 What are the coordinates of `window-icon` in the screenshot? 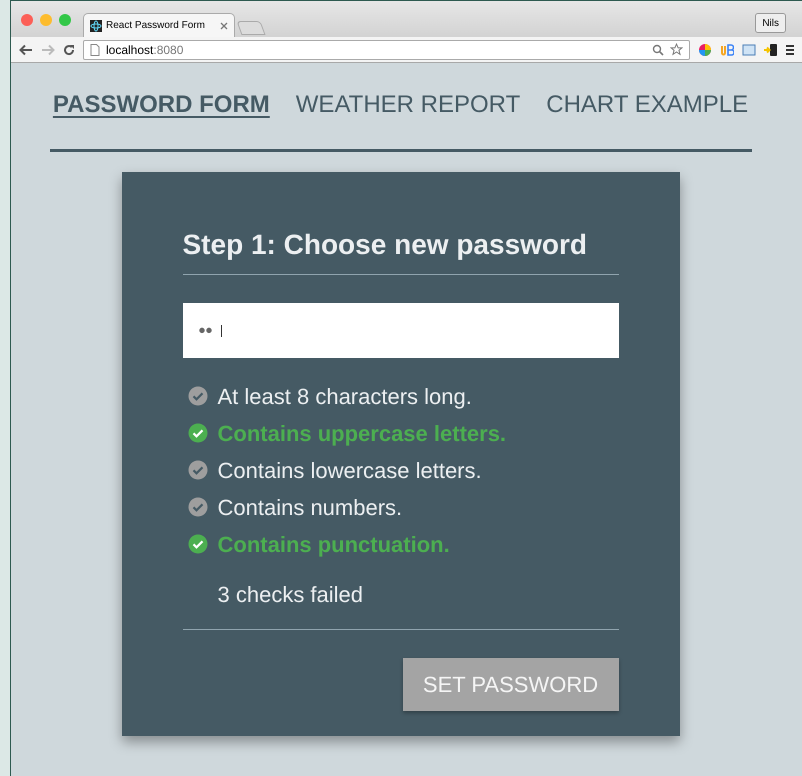 It's located at (749, 50).